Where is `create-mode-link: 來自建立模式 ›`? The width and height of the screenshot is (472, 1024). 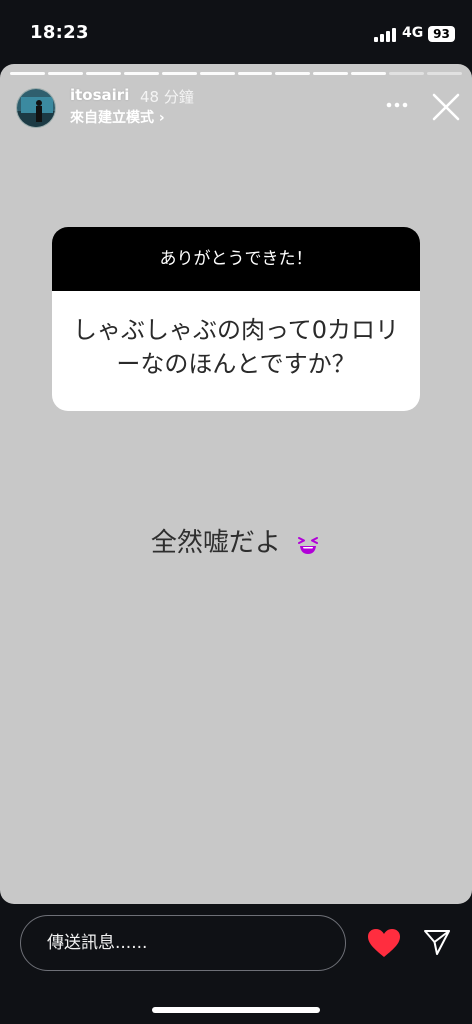
create-mode-link: 來自建立模式 › is located at coordinates (117, 117).